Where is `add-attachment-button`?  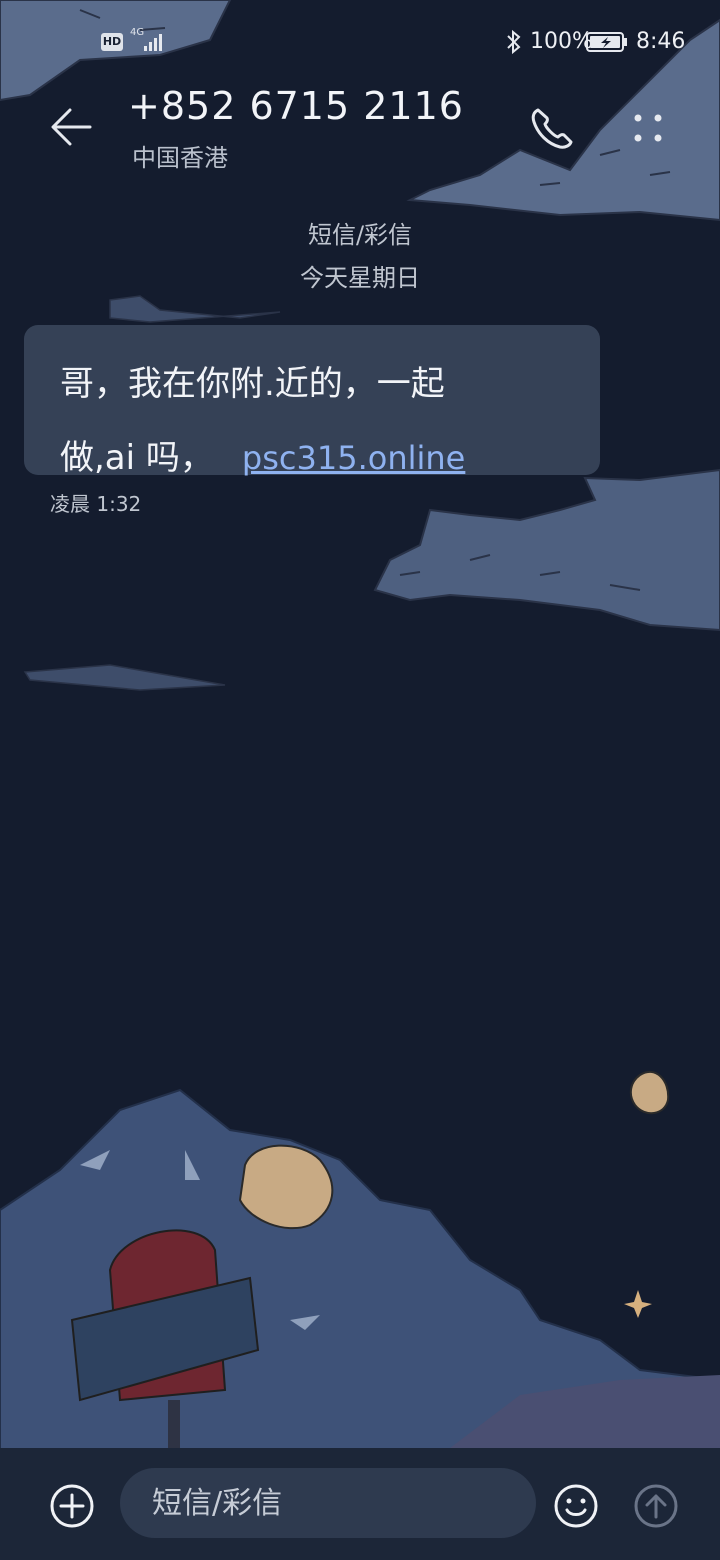 add-attachment-button is located at coordinates (72, 1506).